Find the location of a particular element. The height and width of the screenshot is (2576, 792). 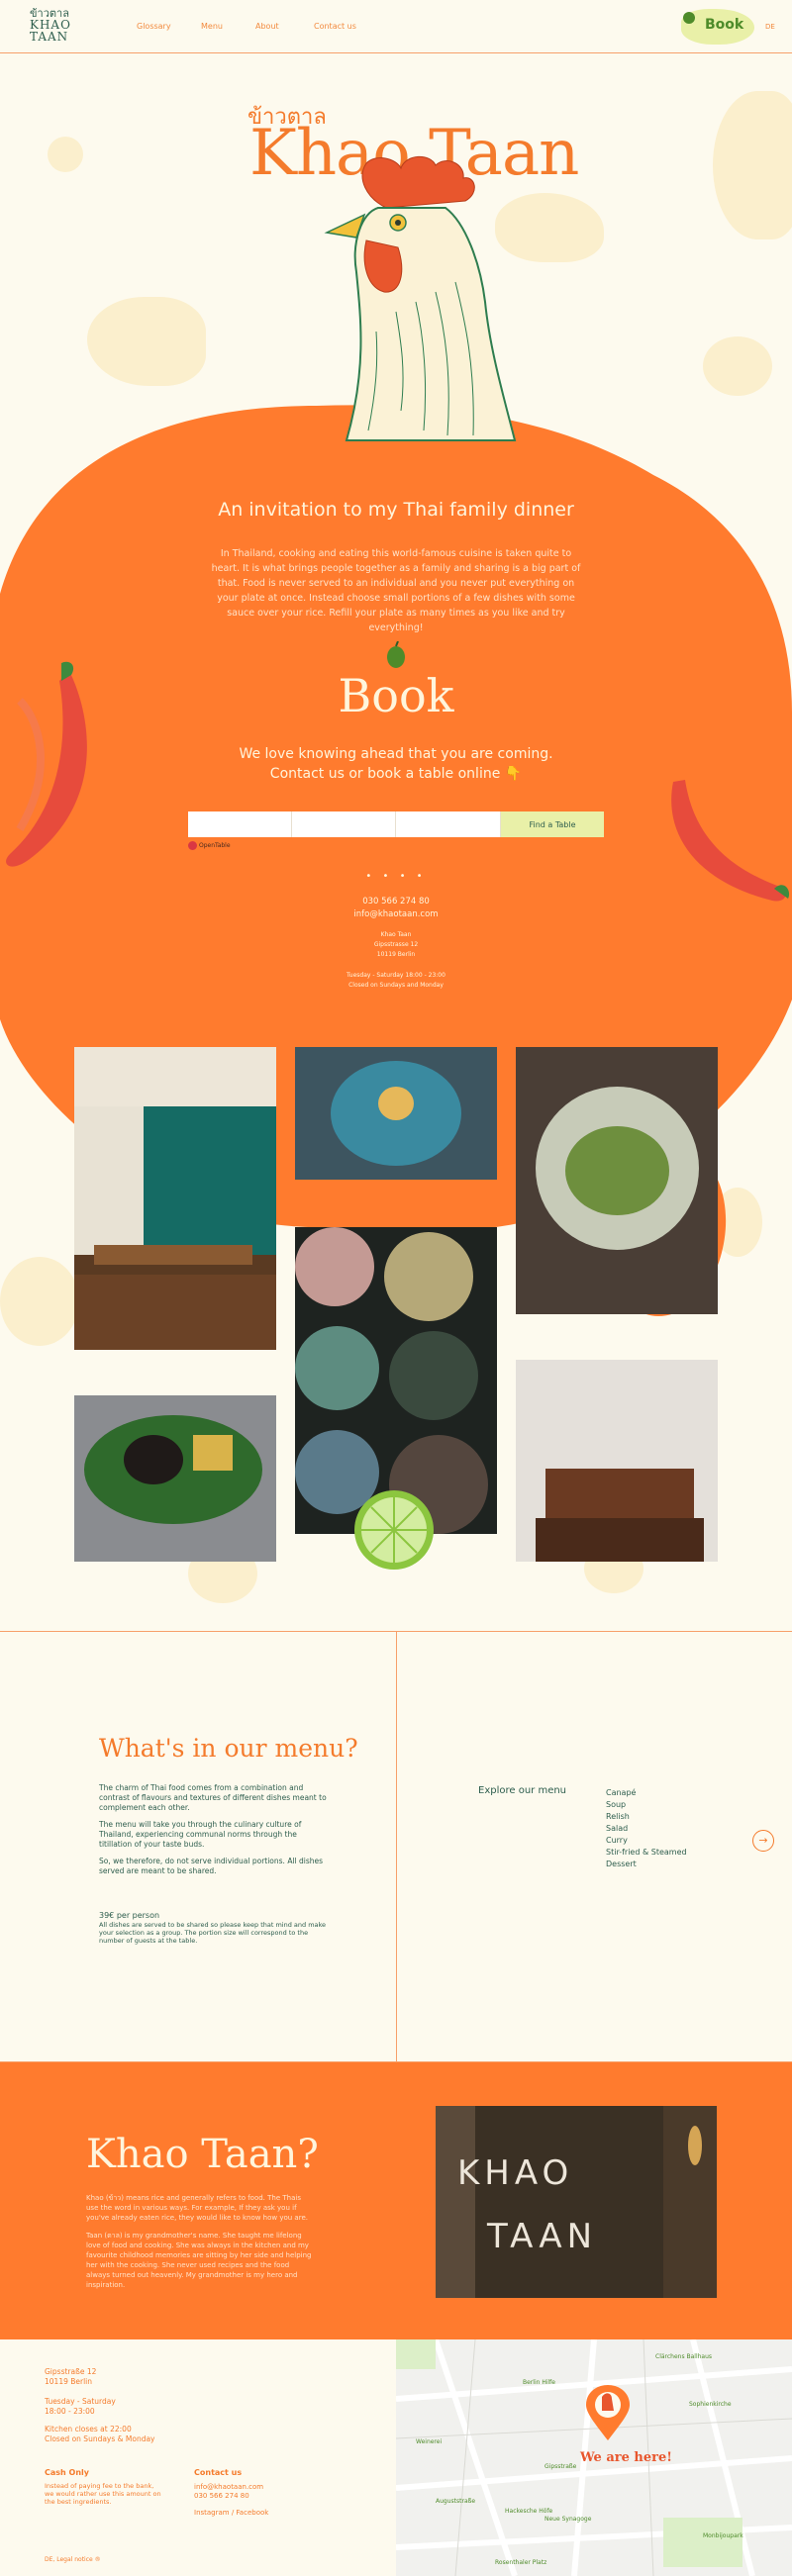

footer-address-street: Gipsstraße 12 is located at coordinates (71, 2371).